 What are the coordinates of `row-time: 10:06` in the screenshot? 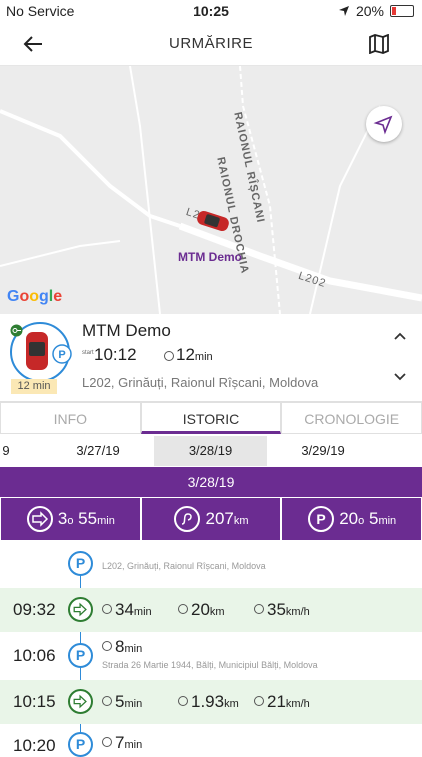 It's located at (34, 655).